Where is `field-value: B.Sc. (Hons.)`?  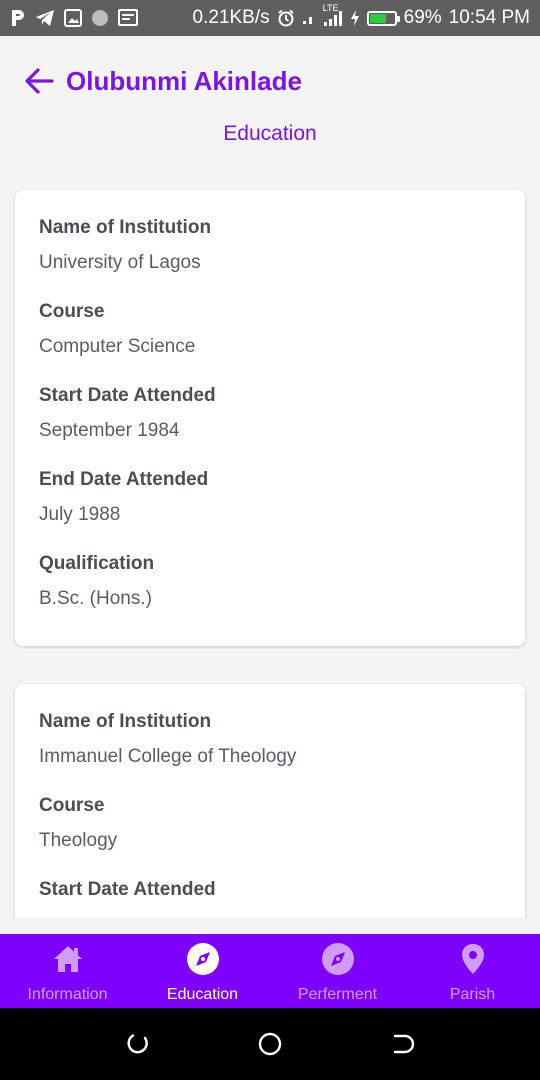 field-value: B.Sc. (Hons.) is located at coordinates (95, 598).